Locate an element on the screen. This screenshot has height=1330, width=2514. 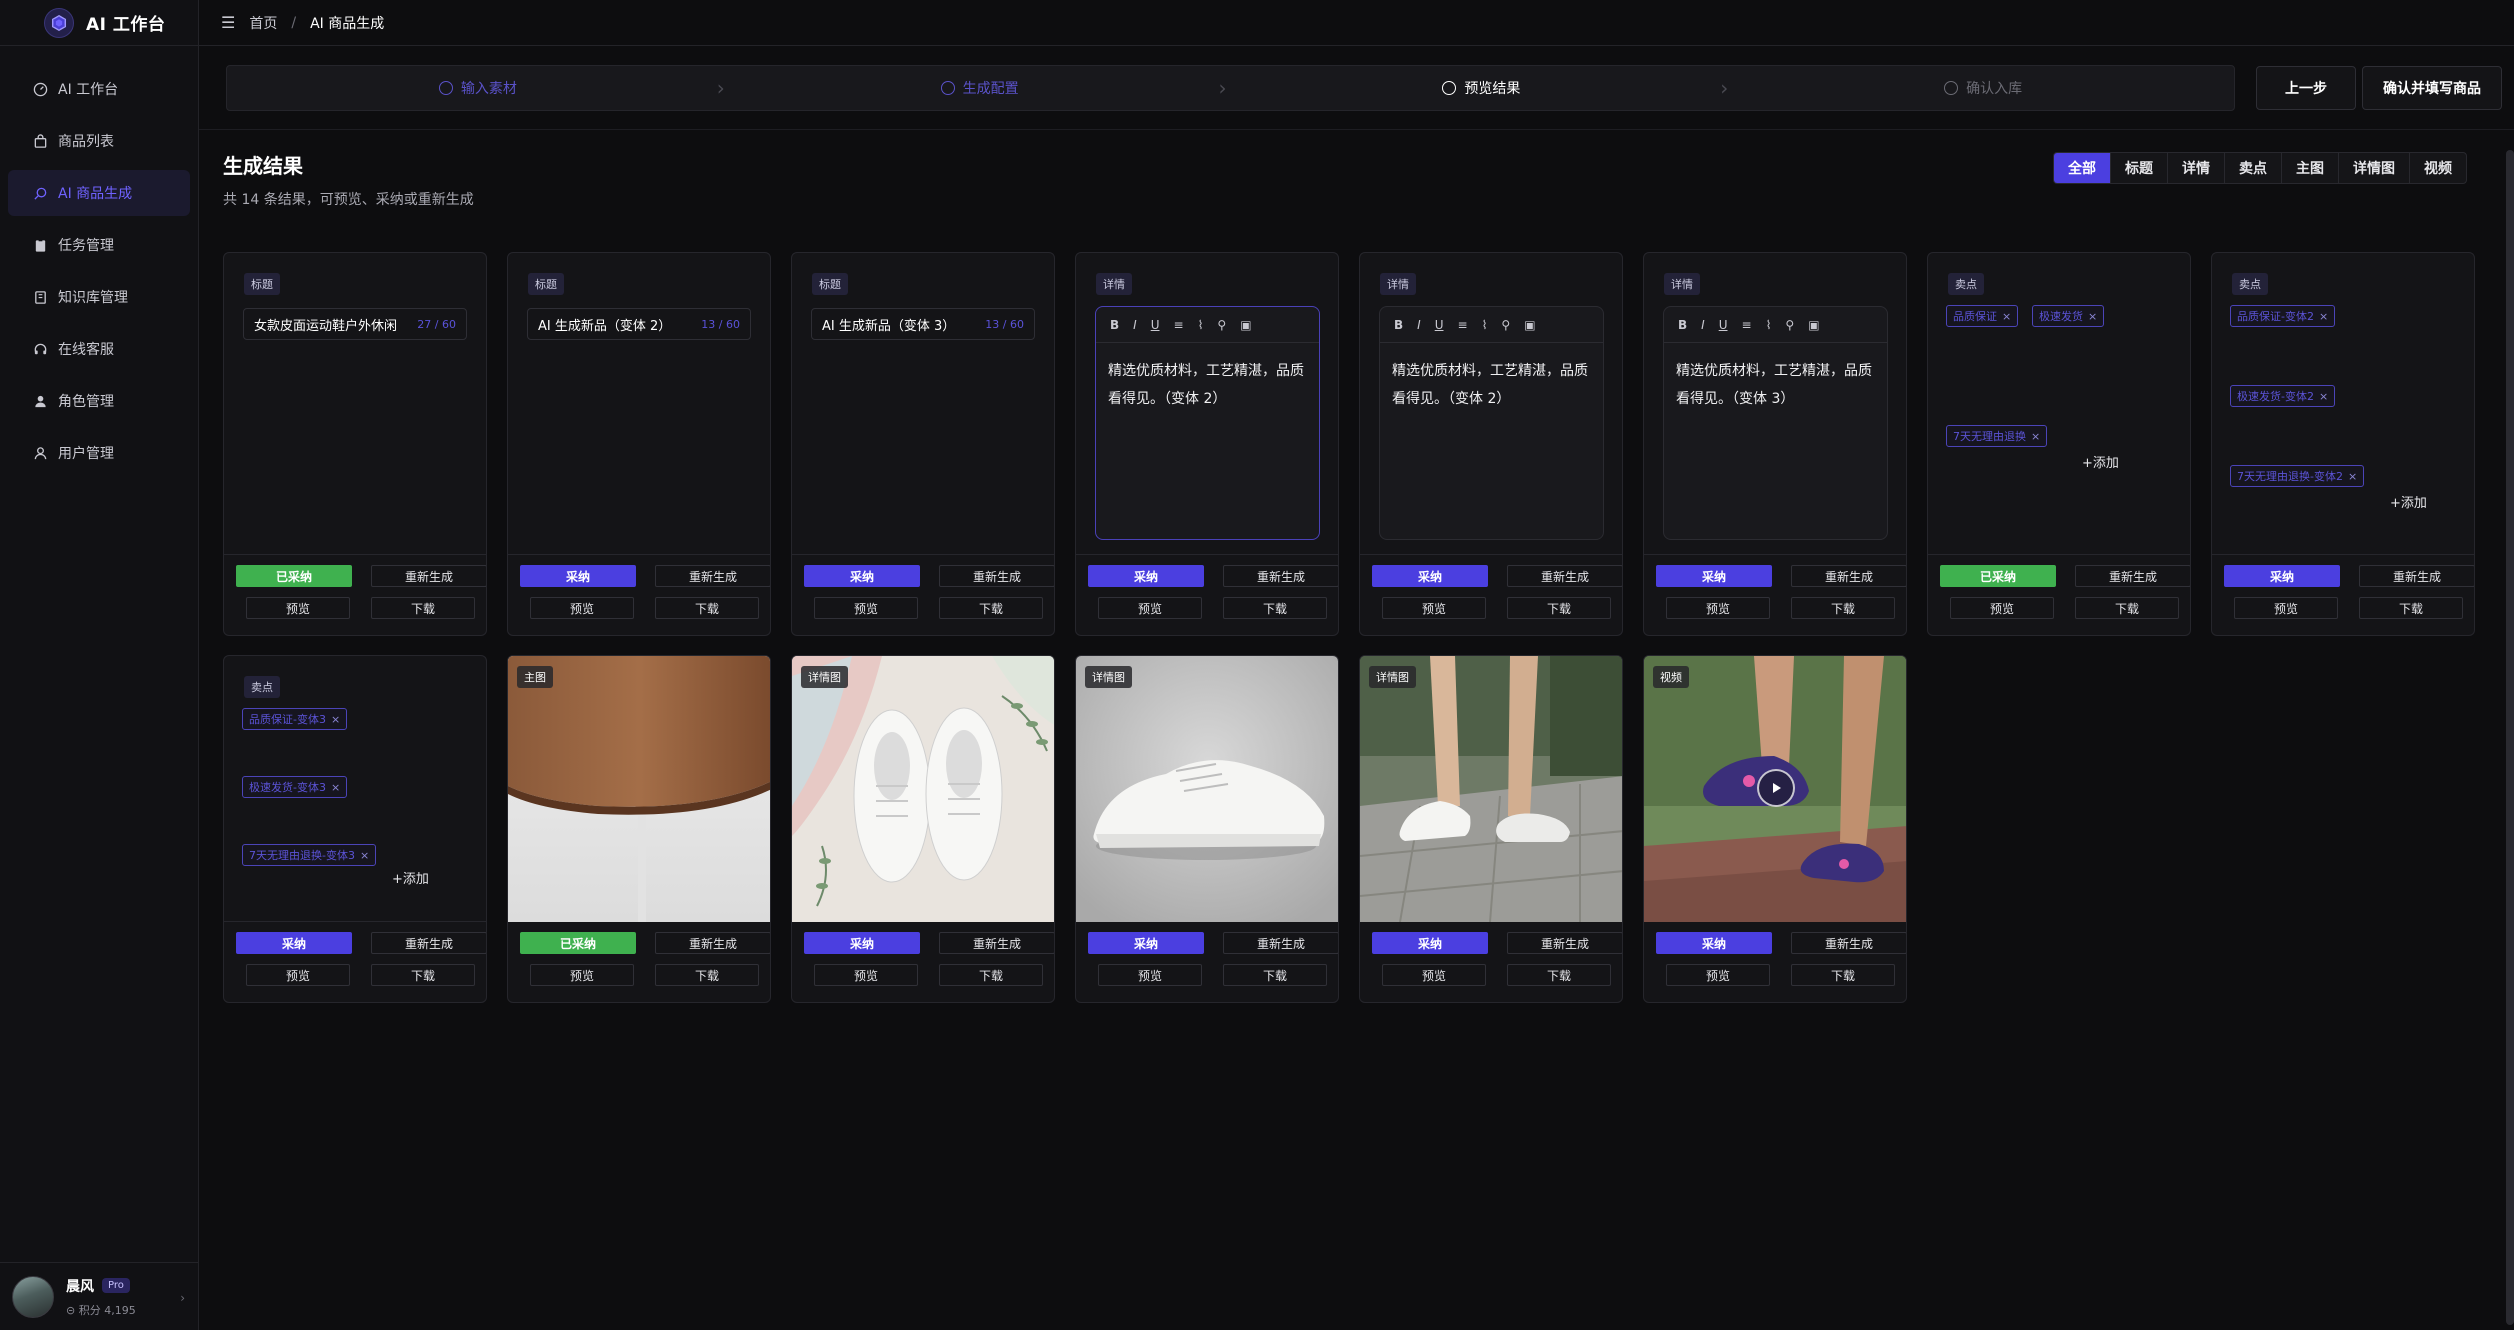
chip: 极速发货 × is located at coordinates (2068, 316).